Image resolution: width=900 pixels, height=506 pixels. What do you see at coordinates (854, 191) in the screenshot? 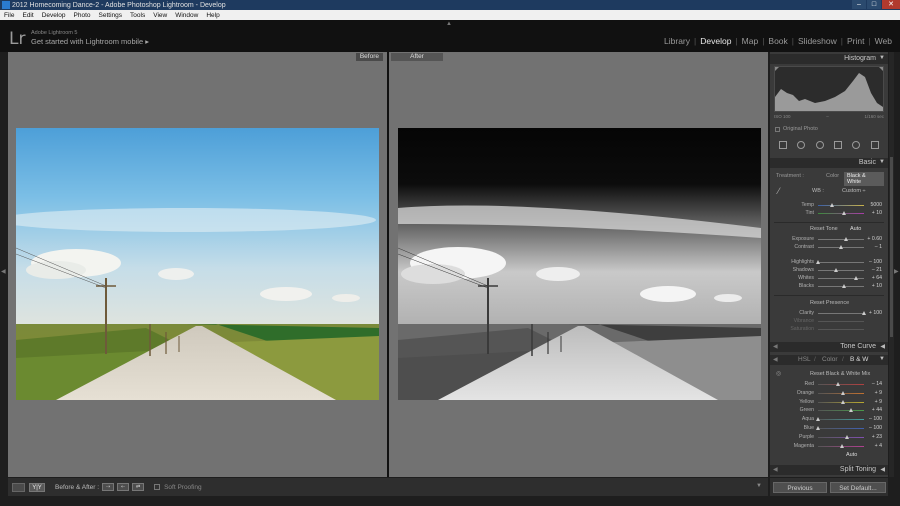
I see `wb-preset-select: Custom ÷` at bounding box center [854, 191].